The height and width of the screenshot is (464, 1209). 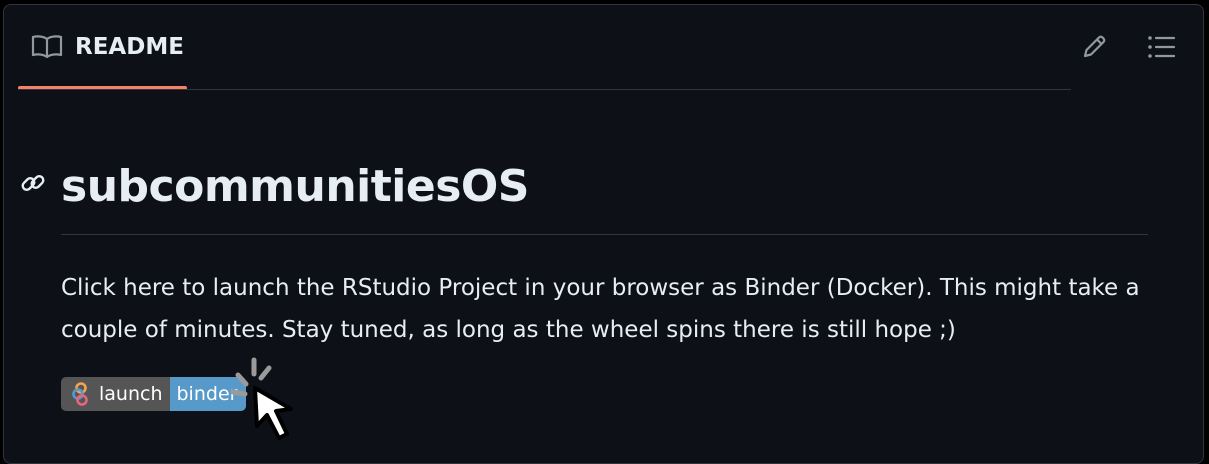 I want to click on book-icon, so click(x=47, y=47).